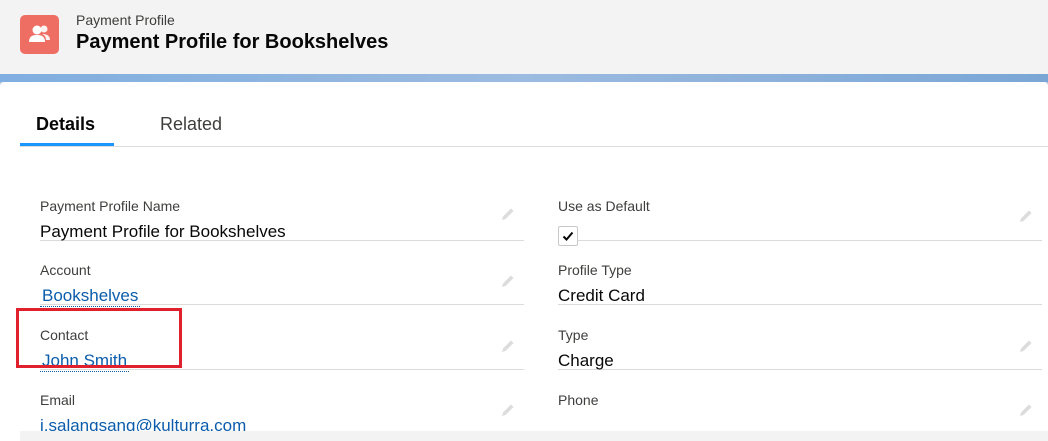 The width and height of the screenshot is (1048, 441). I want to click on field-value: Payment Profile for Bookshelves, so click(163, 231).